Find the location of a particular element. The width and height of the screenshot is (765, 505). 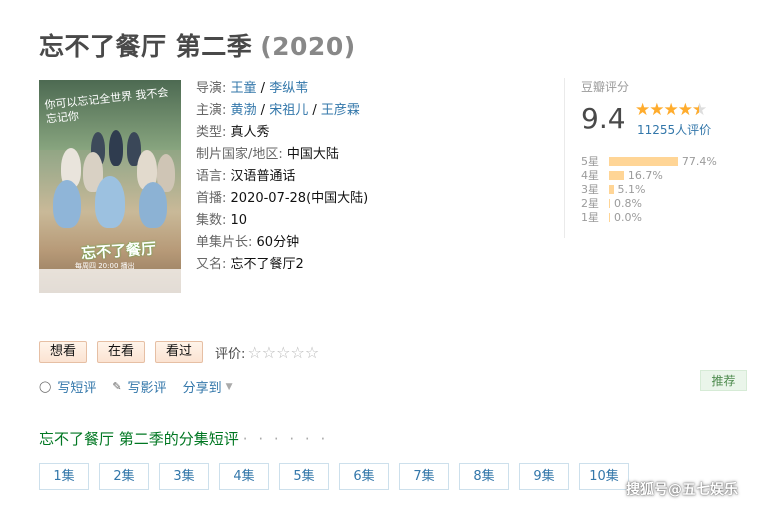

cast-link: 王彦霖 is located at coordinates (340, 110).